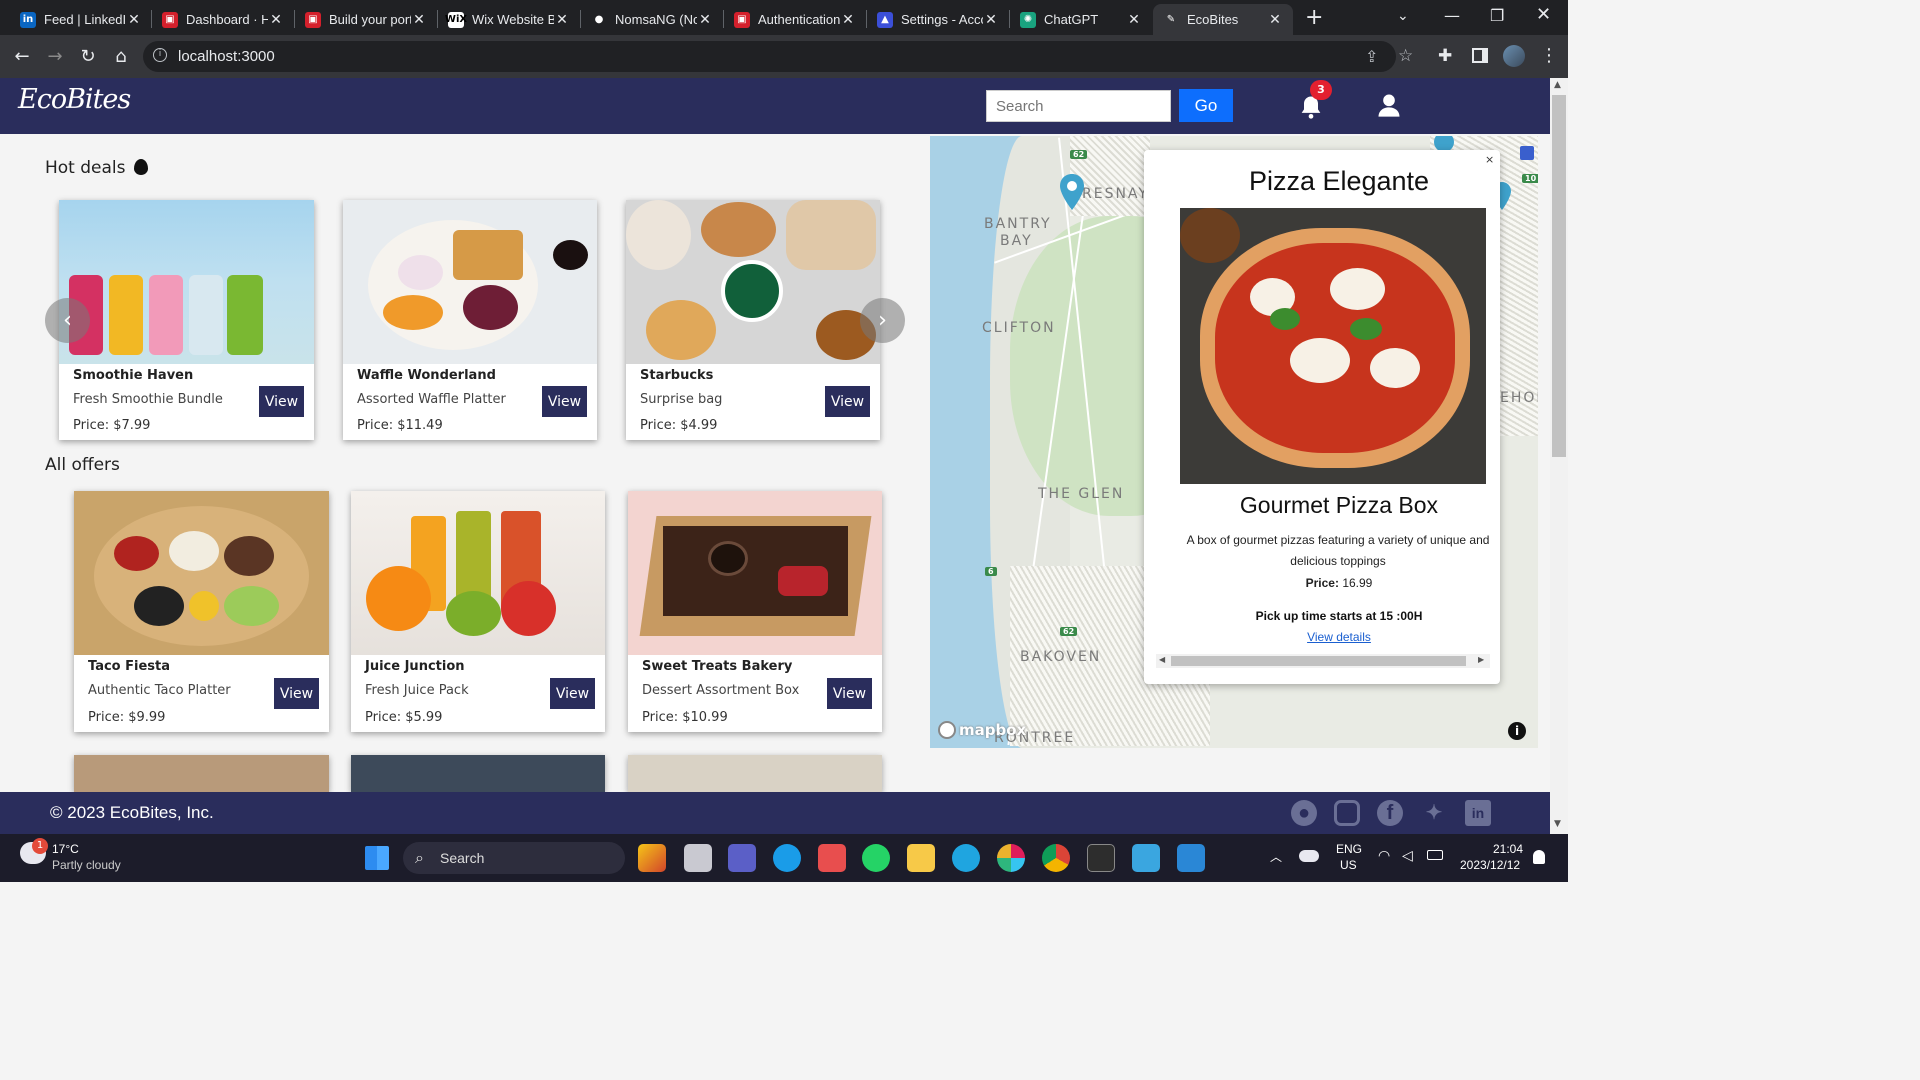  Describe the element at coordinates (509, 19) in the screenshot. I see `tab-wix-website-builder: WiX Wix Website Builder✕` at that location.